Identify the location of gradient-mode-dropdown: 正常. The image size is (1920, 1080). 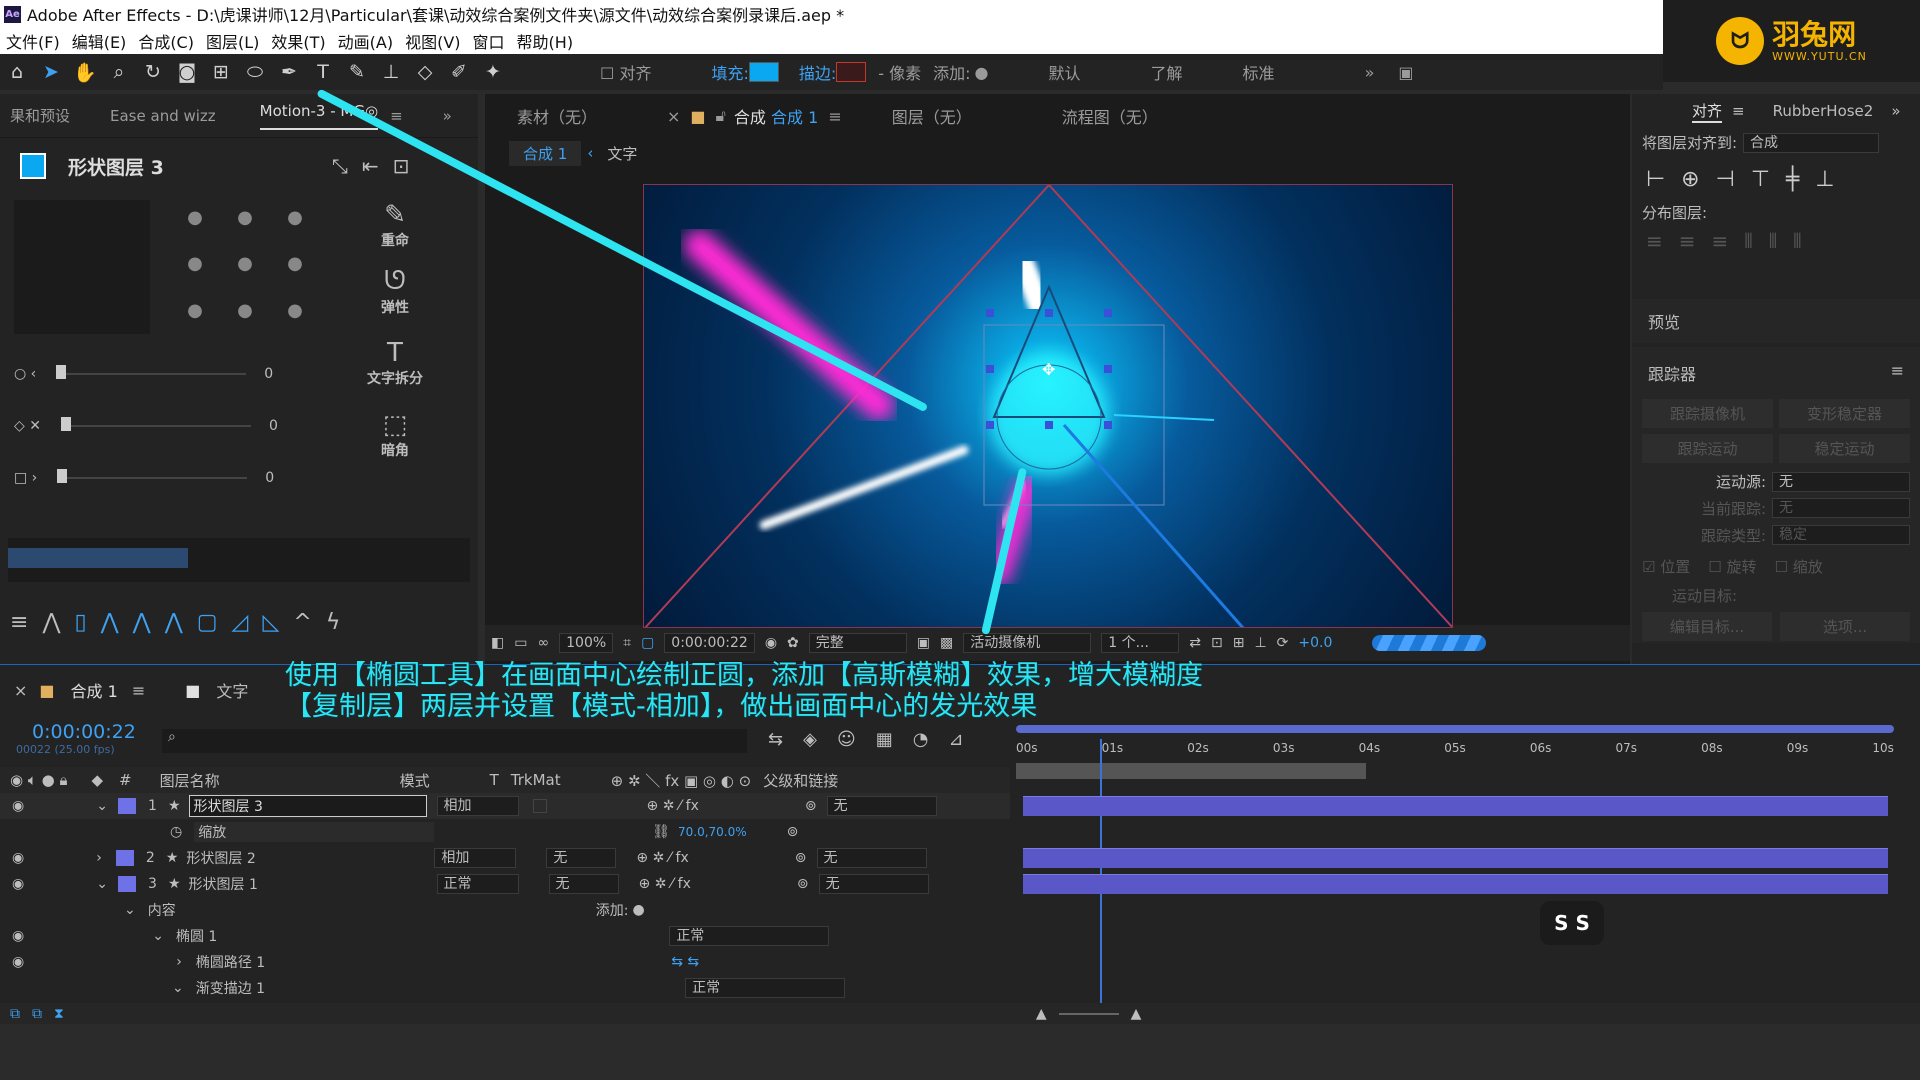
(765, 988).